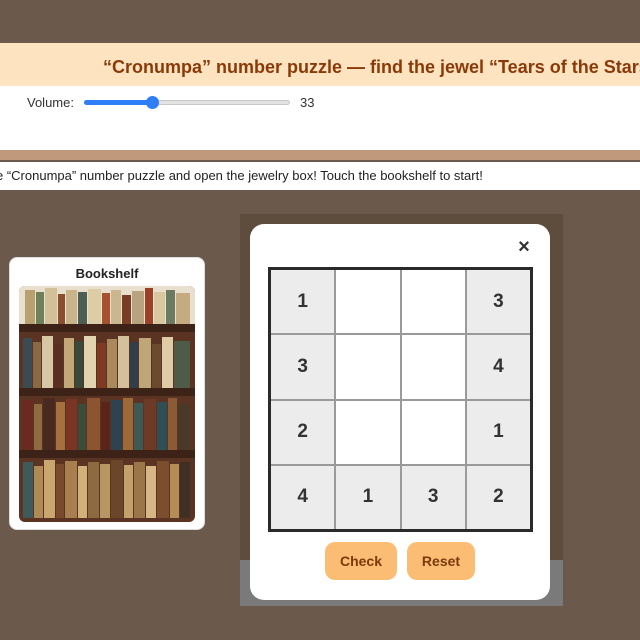 The height and width of the screenshot is (640, 640). I want to click on volume-value: 33, so click(307, 102).